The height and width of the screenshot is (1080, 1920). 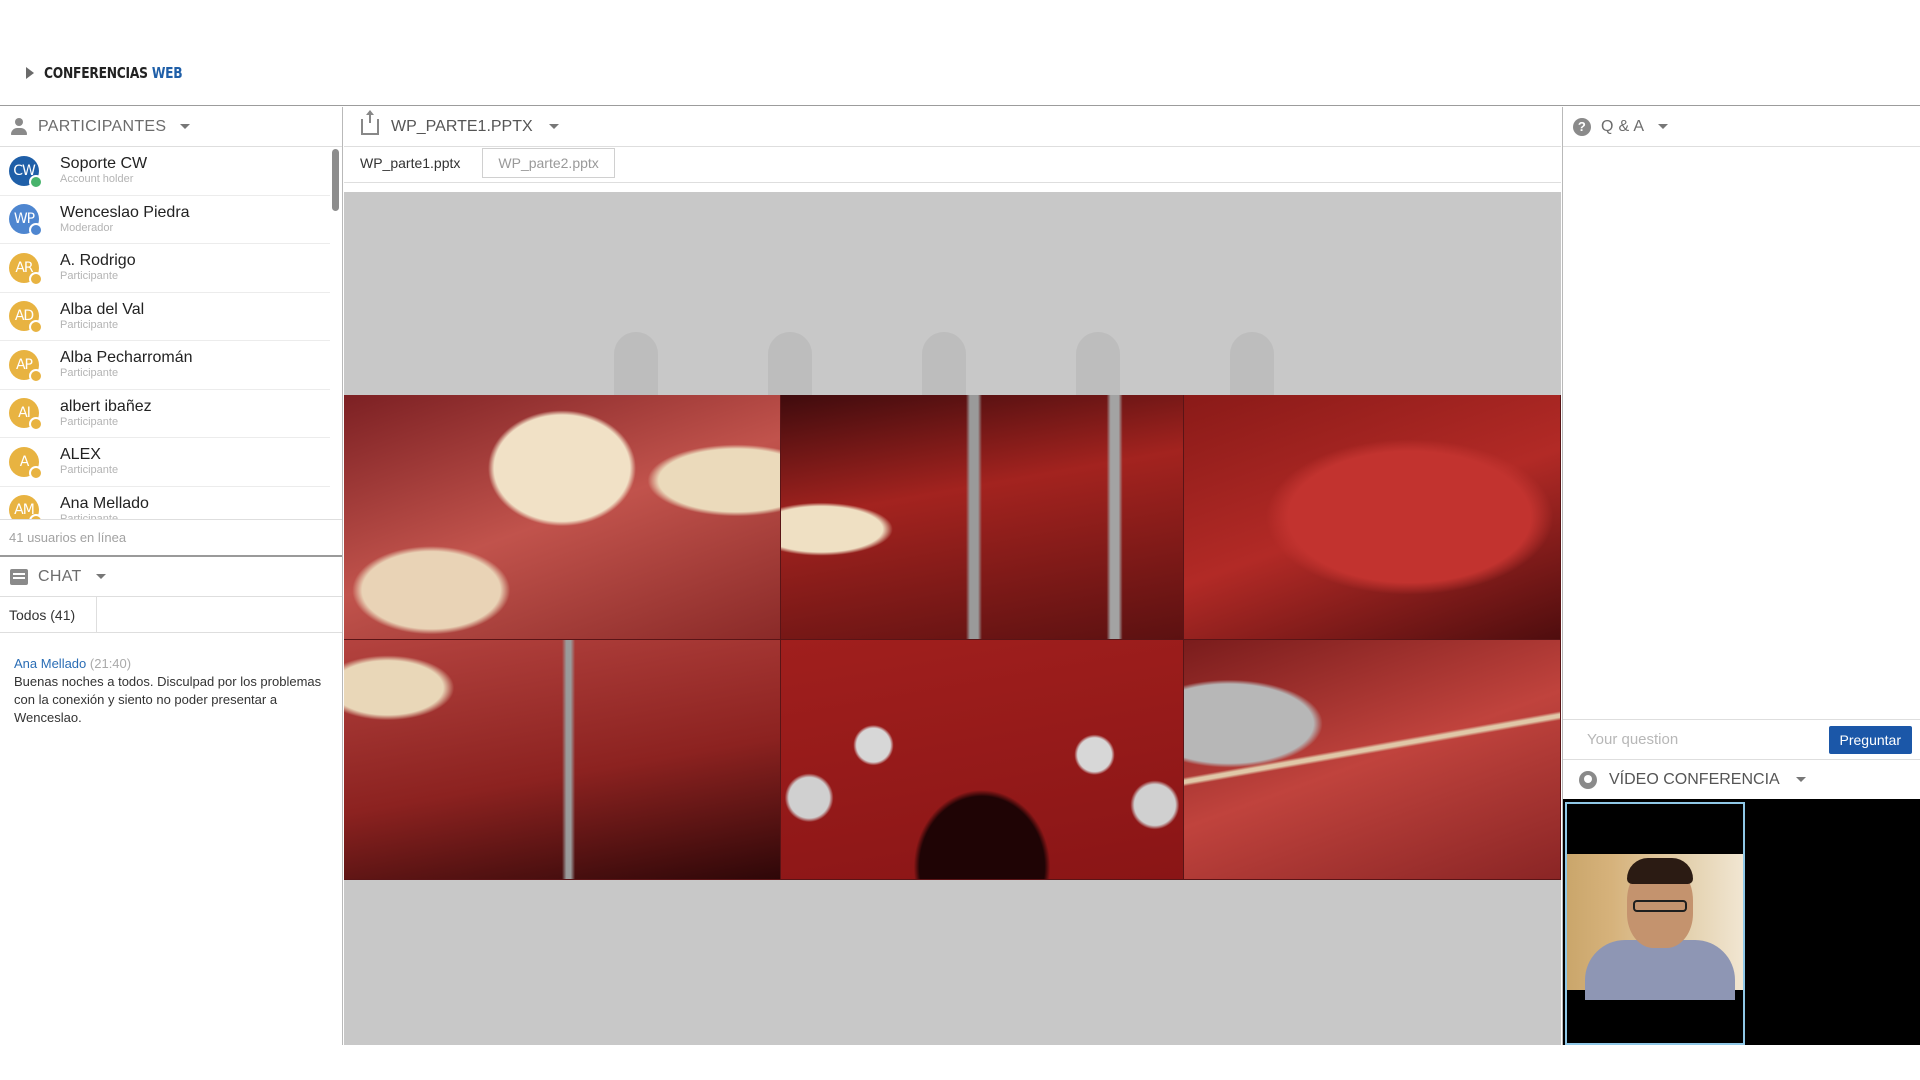 What do you see at coordinates (97, 179) in the screenshot?
I see `participant-role: Account holder` at bounding box center [97, 179].